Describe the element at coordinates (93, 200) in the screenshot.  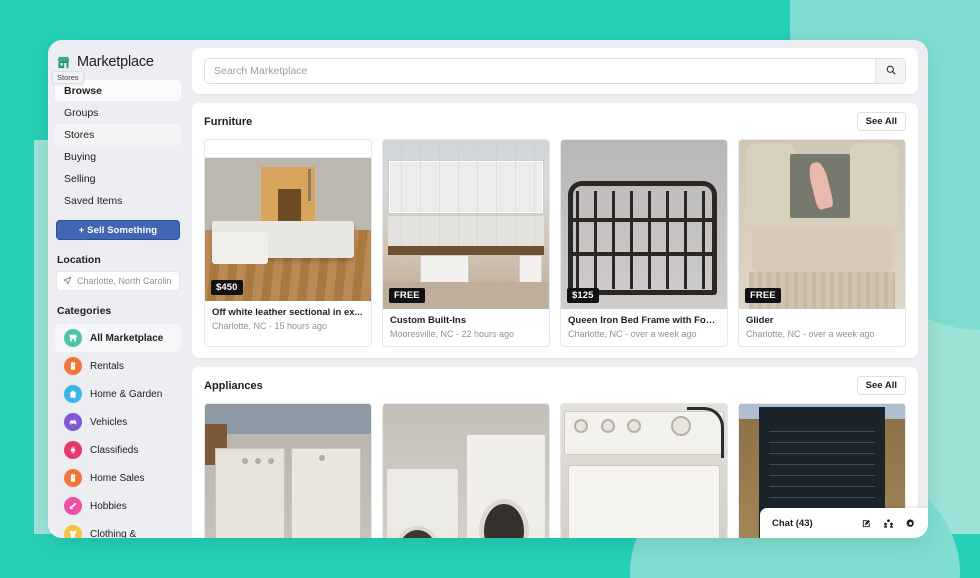
I see `nav-label: Saved Items` at that location.